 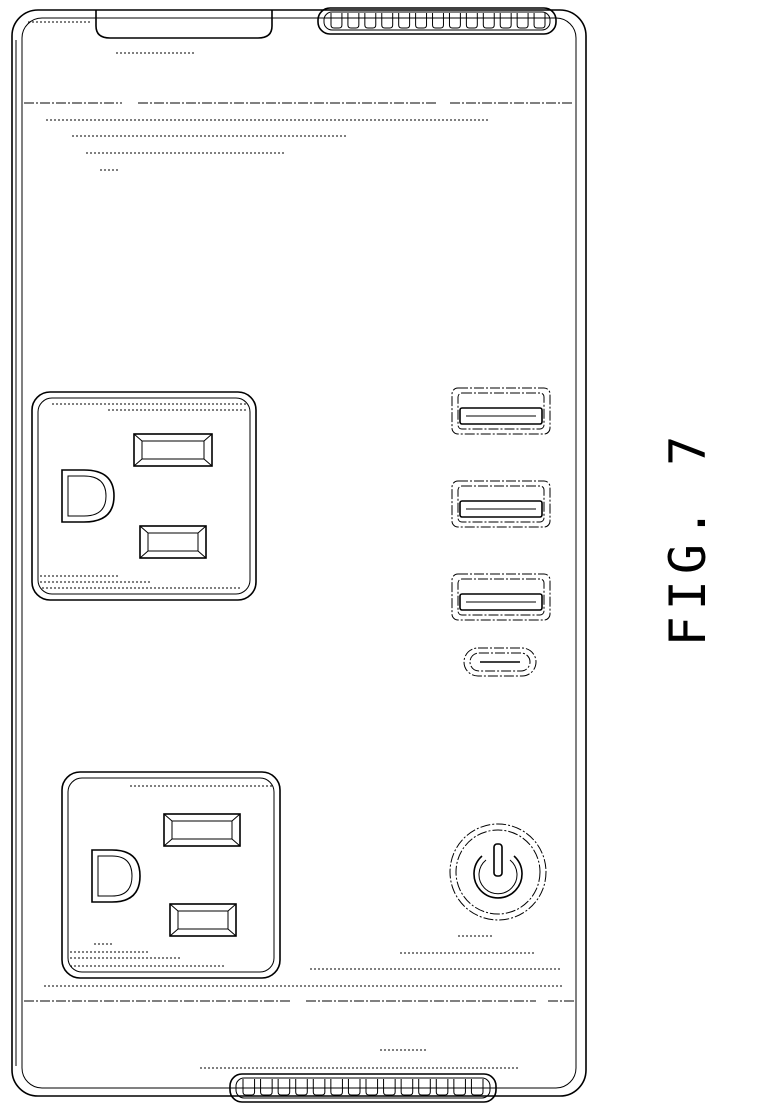 What do you see at coordinates (203, 920) in the screenshot?
I see `outlet-lower-hot-slot` at bounding box center [203, 920].